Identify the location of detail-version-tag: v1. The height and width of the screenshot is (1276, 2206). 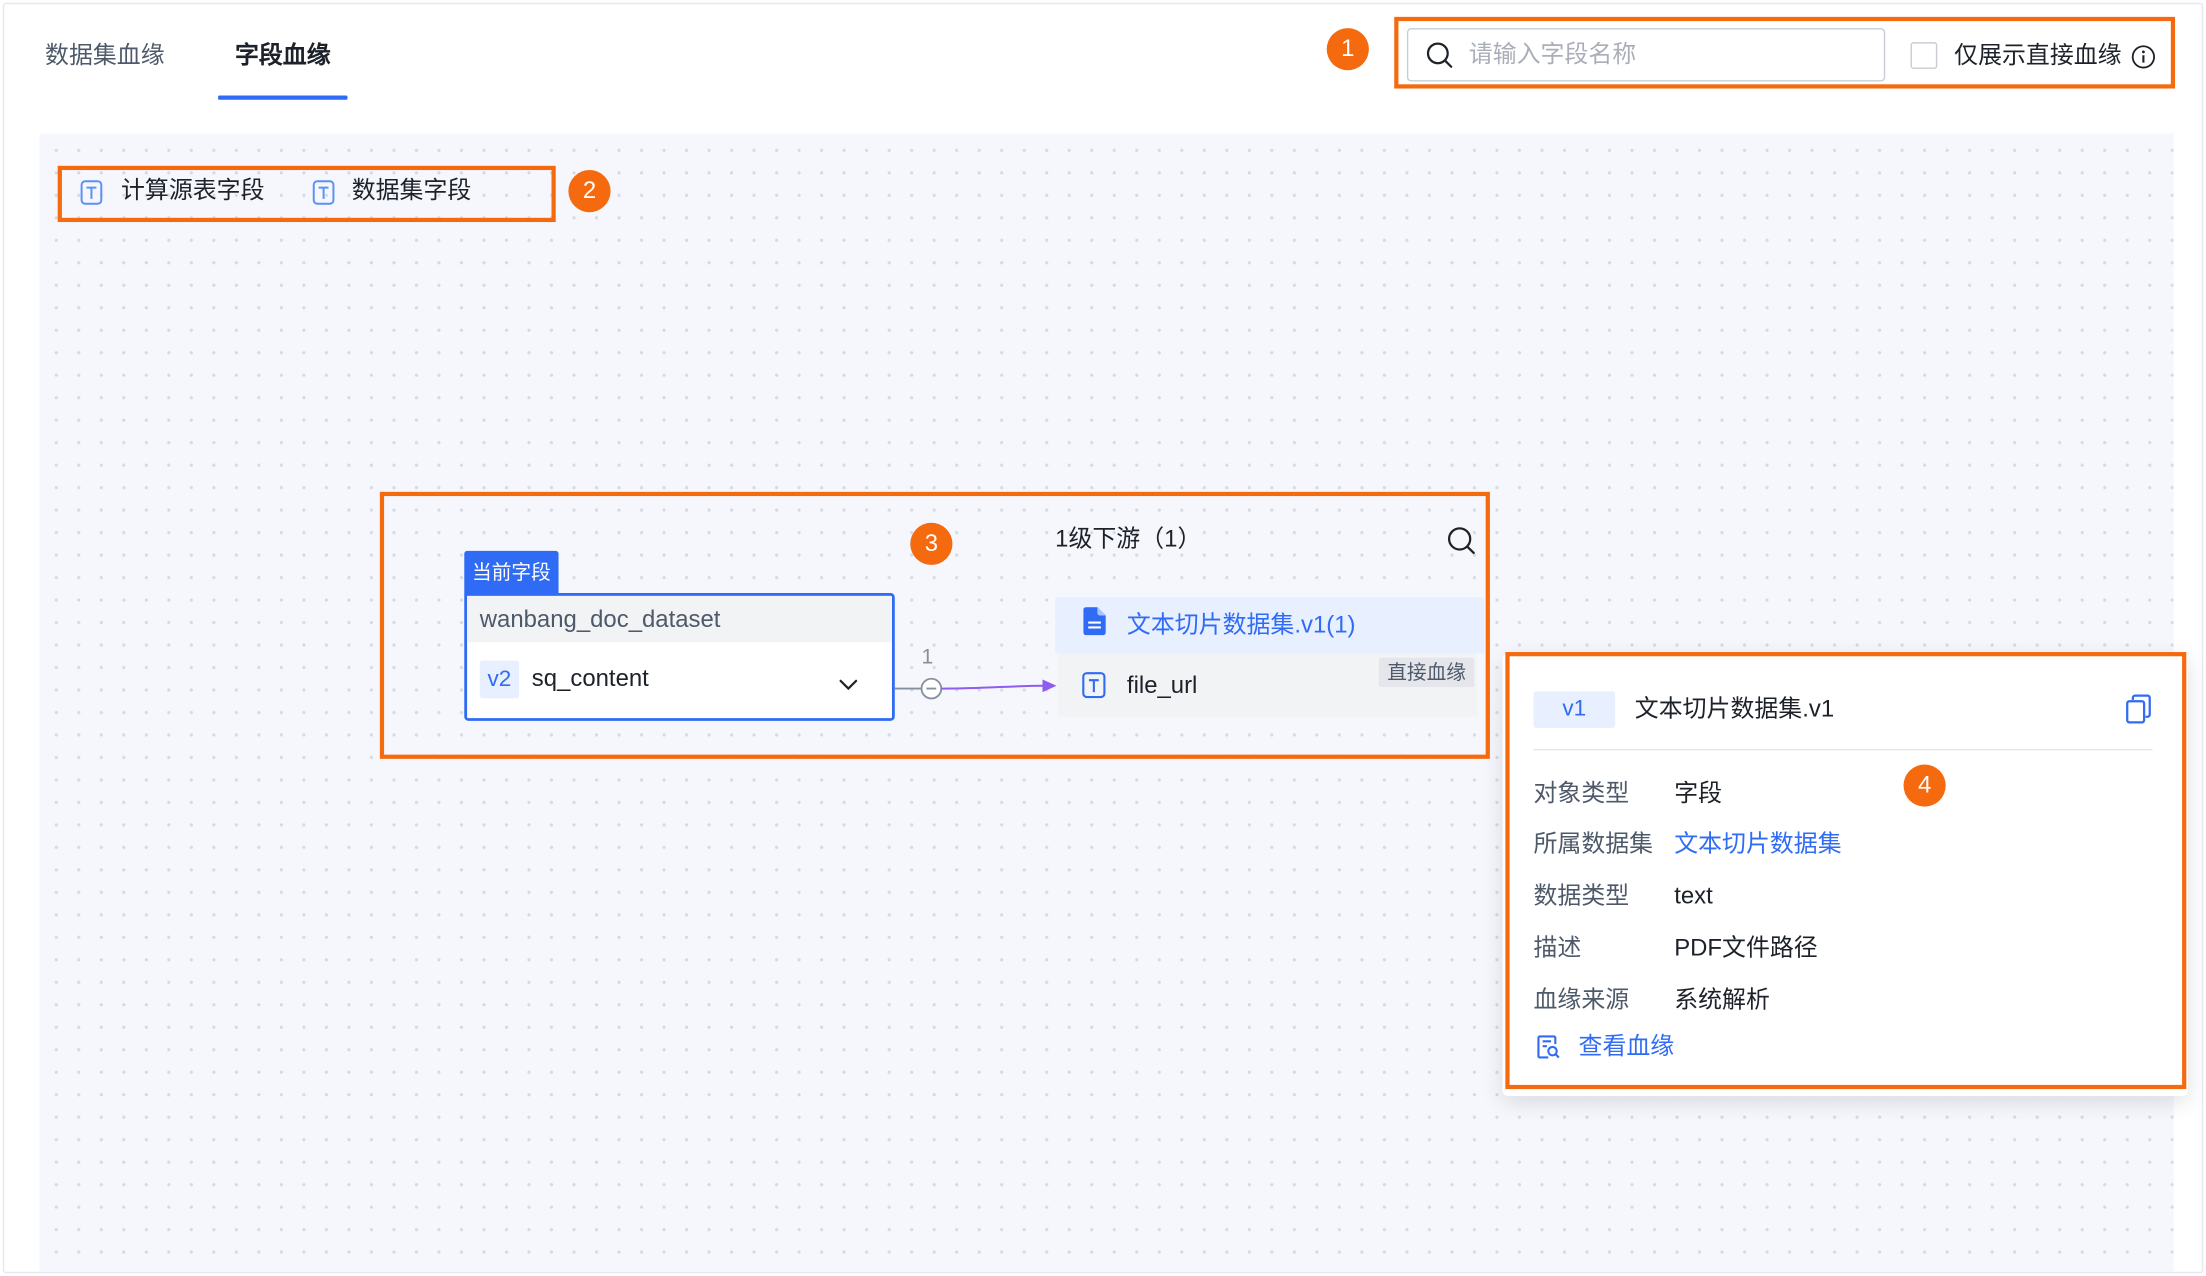
(1574, 709).